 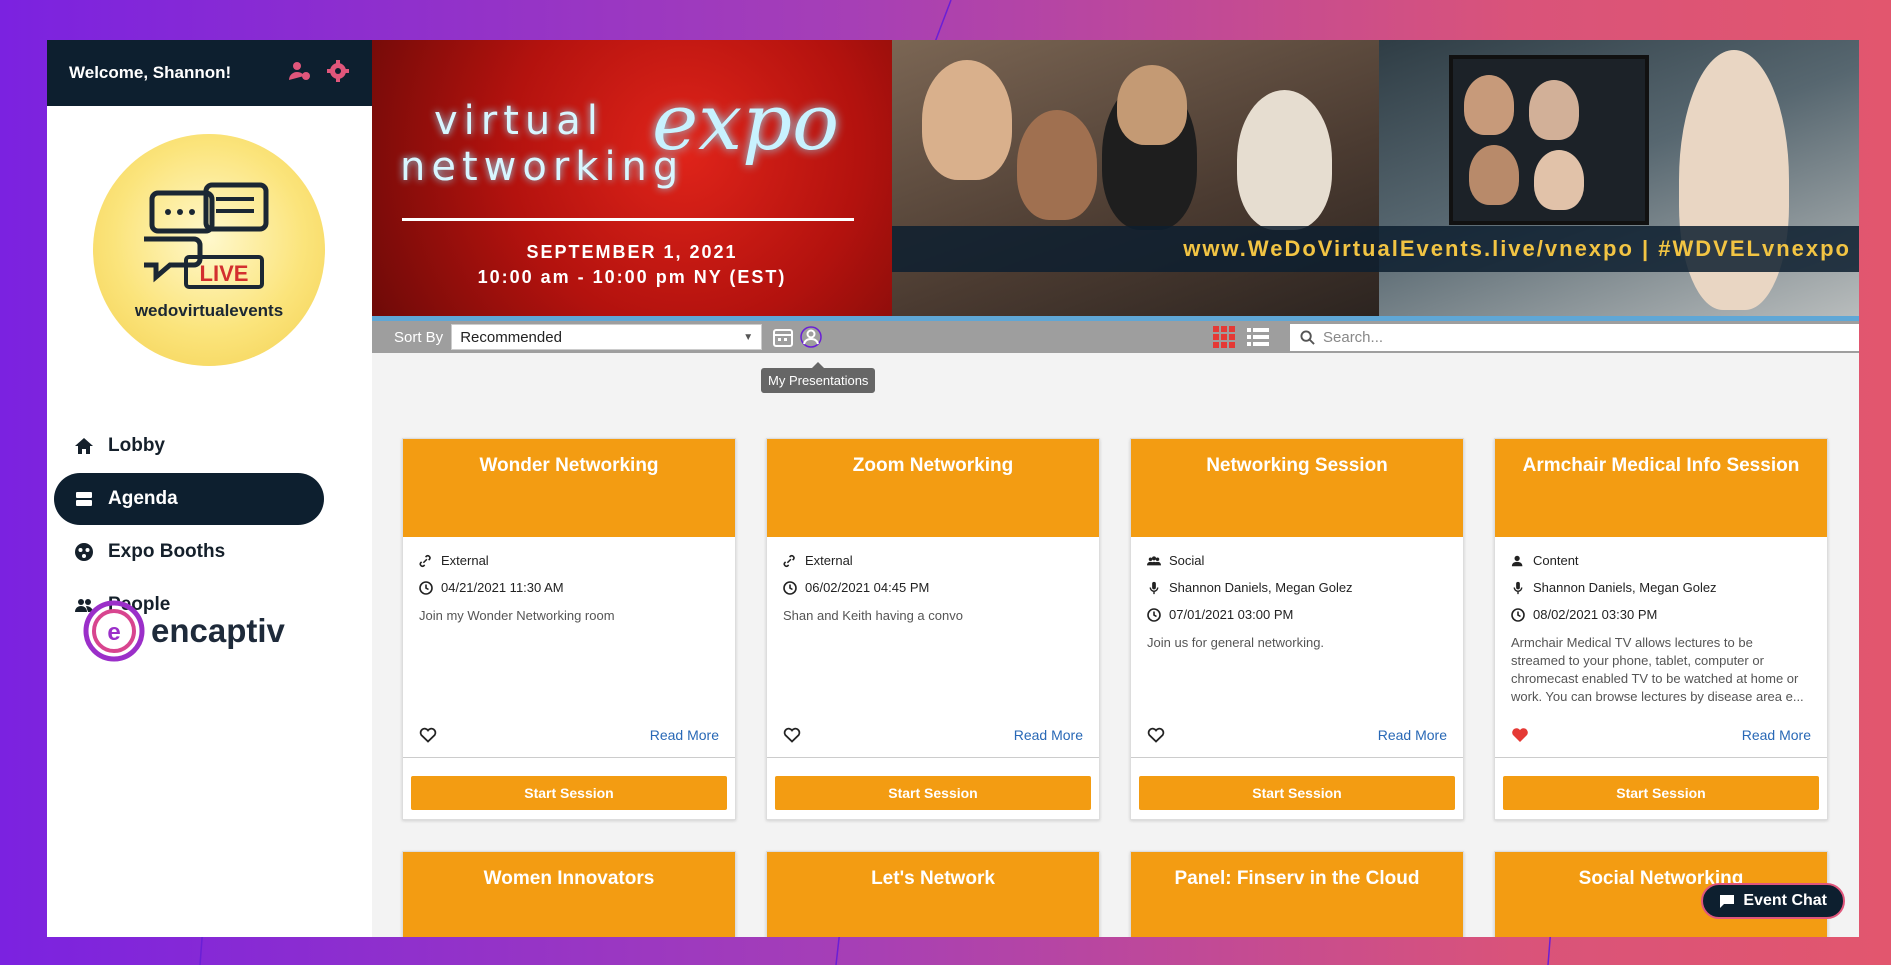 I want to click on profile-edit-icon, so click(x=300, y=73).